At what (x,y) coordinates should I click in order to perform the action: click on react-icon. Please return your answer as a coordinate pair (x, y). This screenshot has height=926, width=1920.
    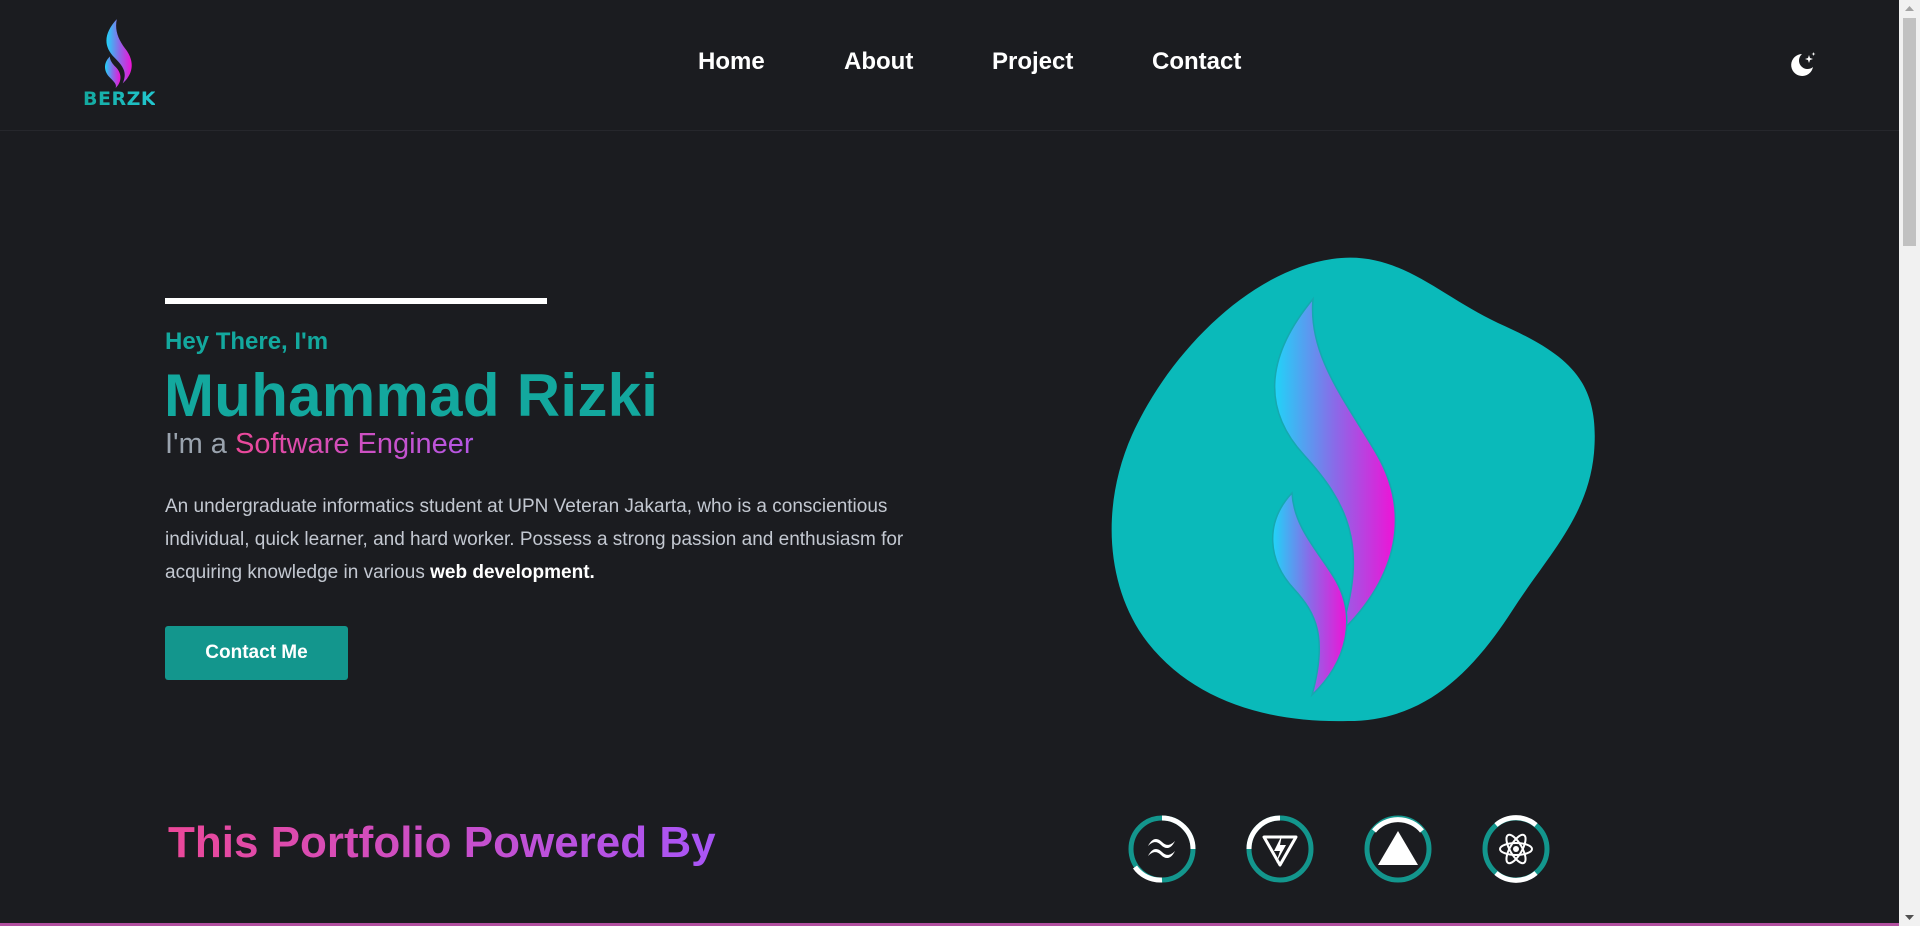
    Looking at the image, I should click on (1516, 849).